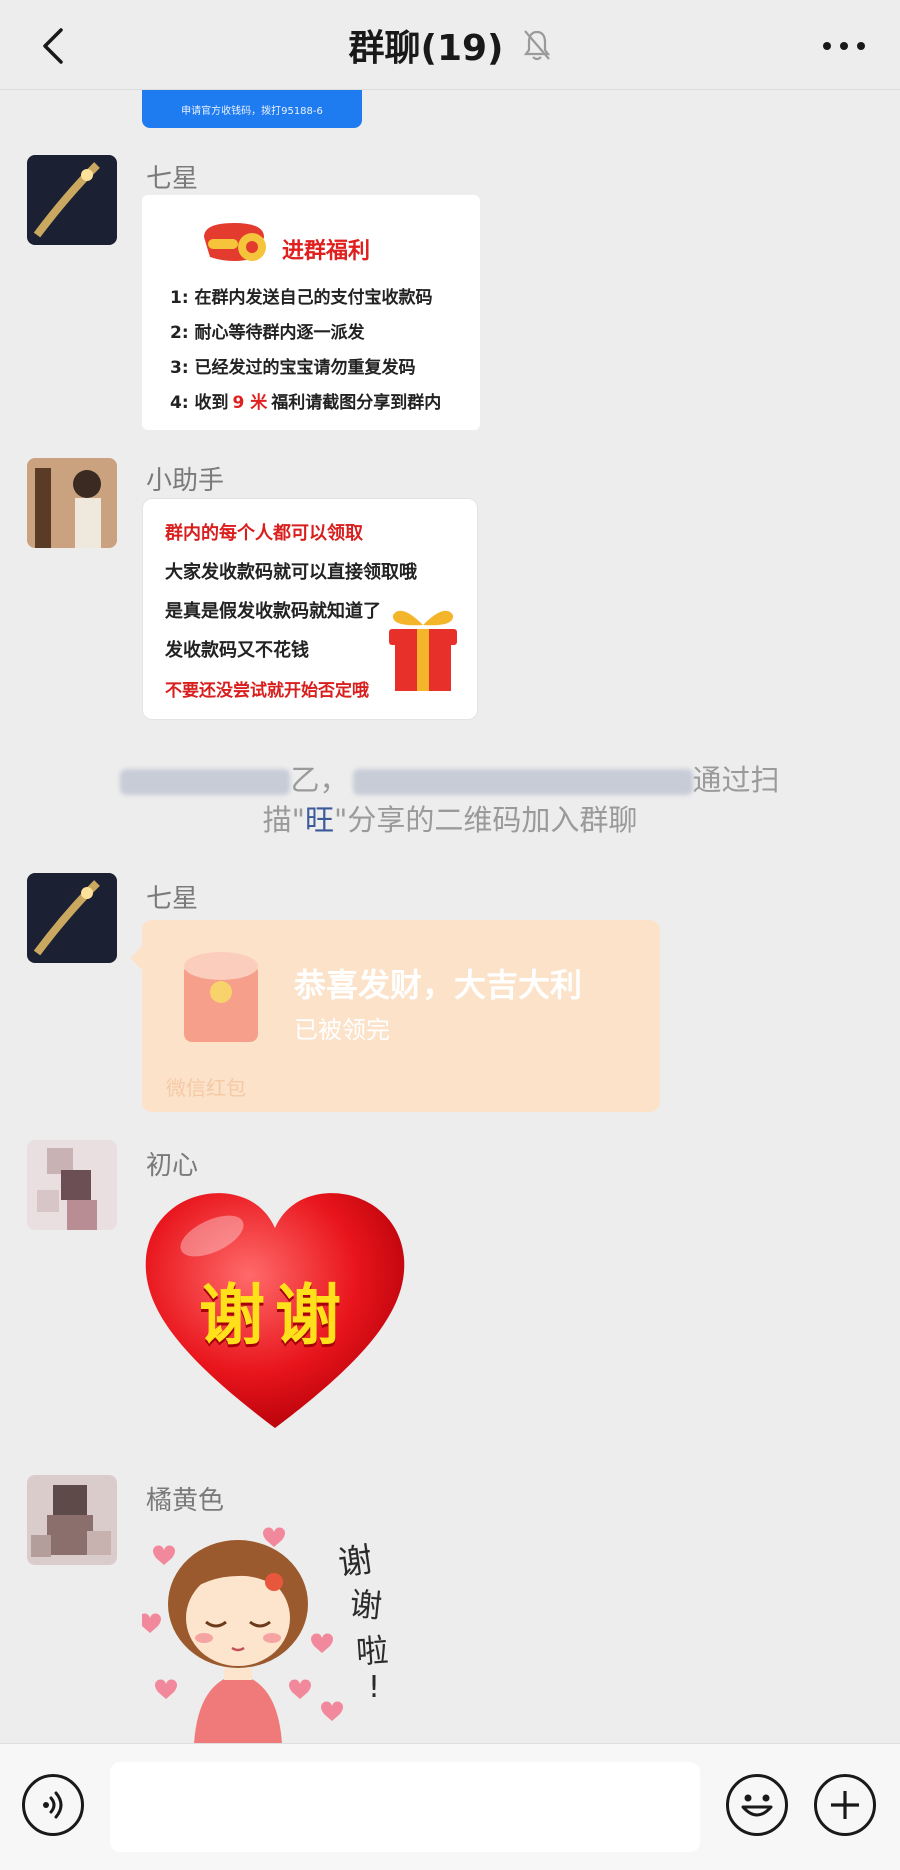  I want to click on previous-message-banner: 申请官方收钱码，拨打95188-6, so click(252, 109).